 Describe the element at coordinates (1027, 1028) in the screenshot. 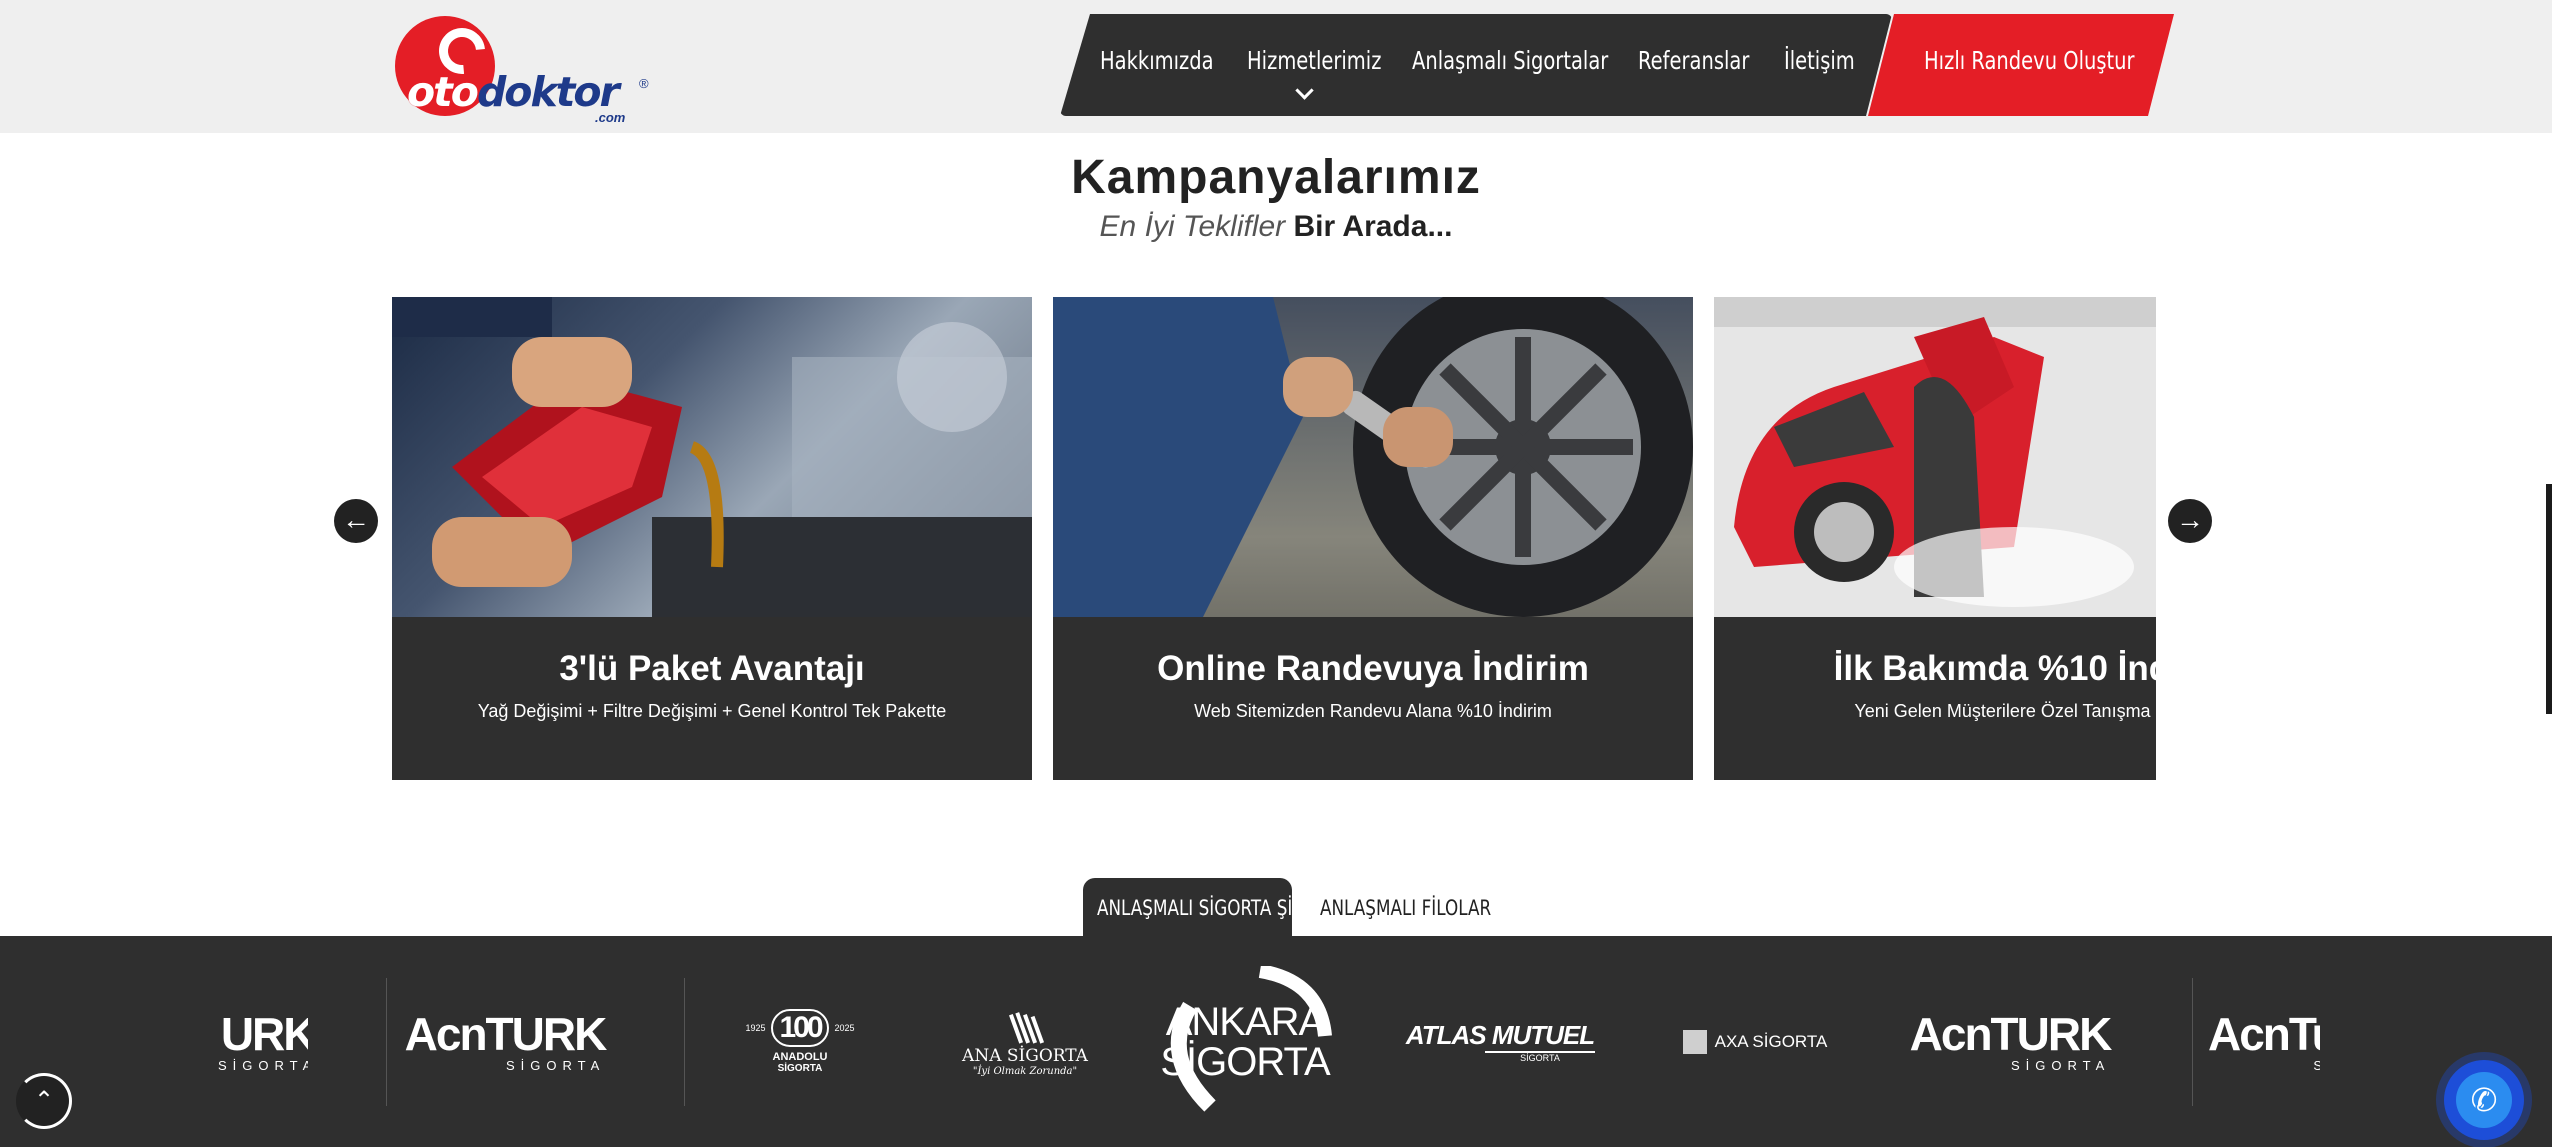

I see `ana-sigorta-emblem-icon` at that location.